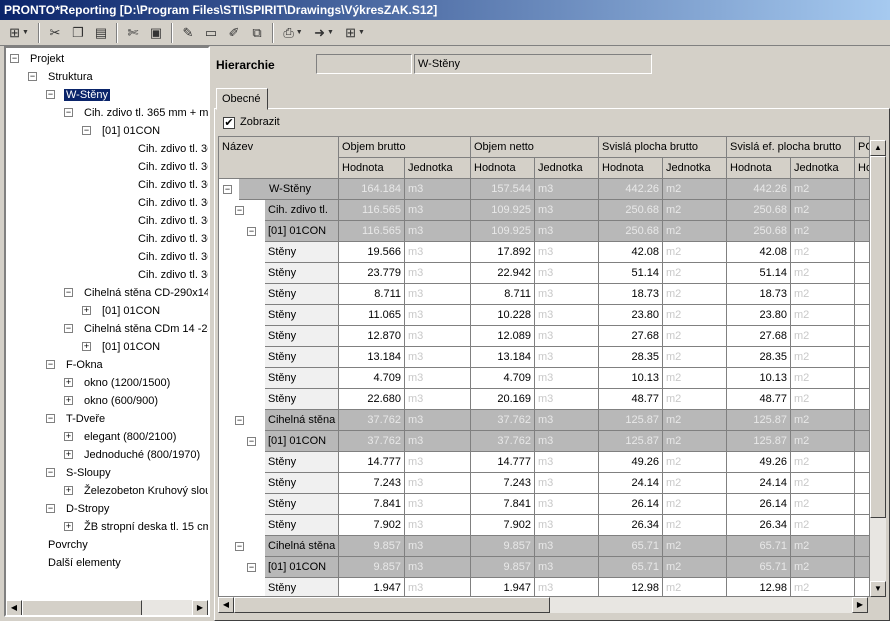 The width and height of the screenshot is (890, 621). Describe the element at coordinates (503, 231) in the screenshot. I see `grid-value-cell: 109.925` at that location.